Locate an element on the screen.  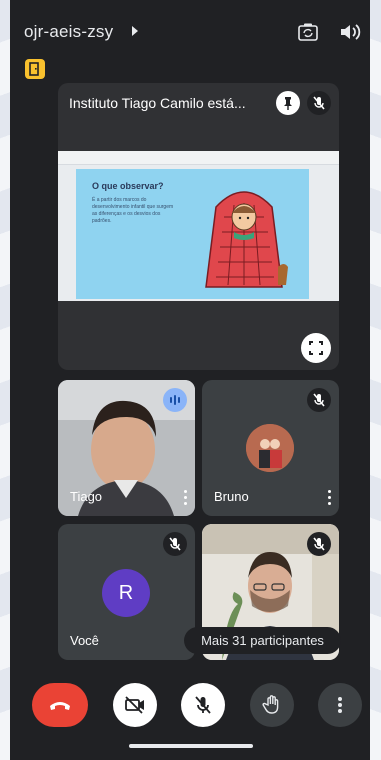
fullscreen-icon is located at coordinates (316, 348).